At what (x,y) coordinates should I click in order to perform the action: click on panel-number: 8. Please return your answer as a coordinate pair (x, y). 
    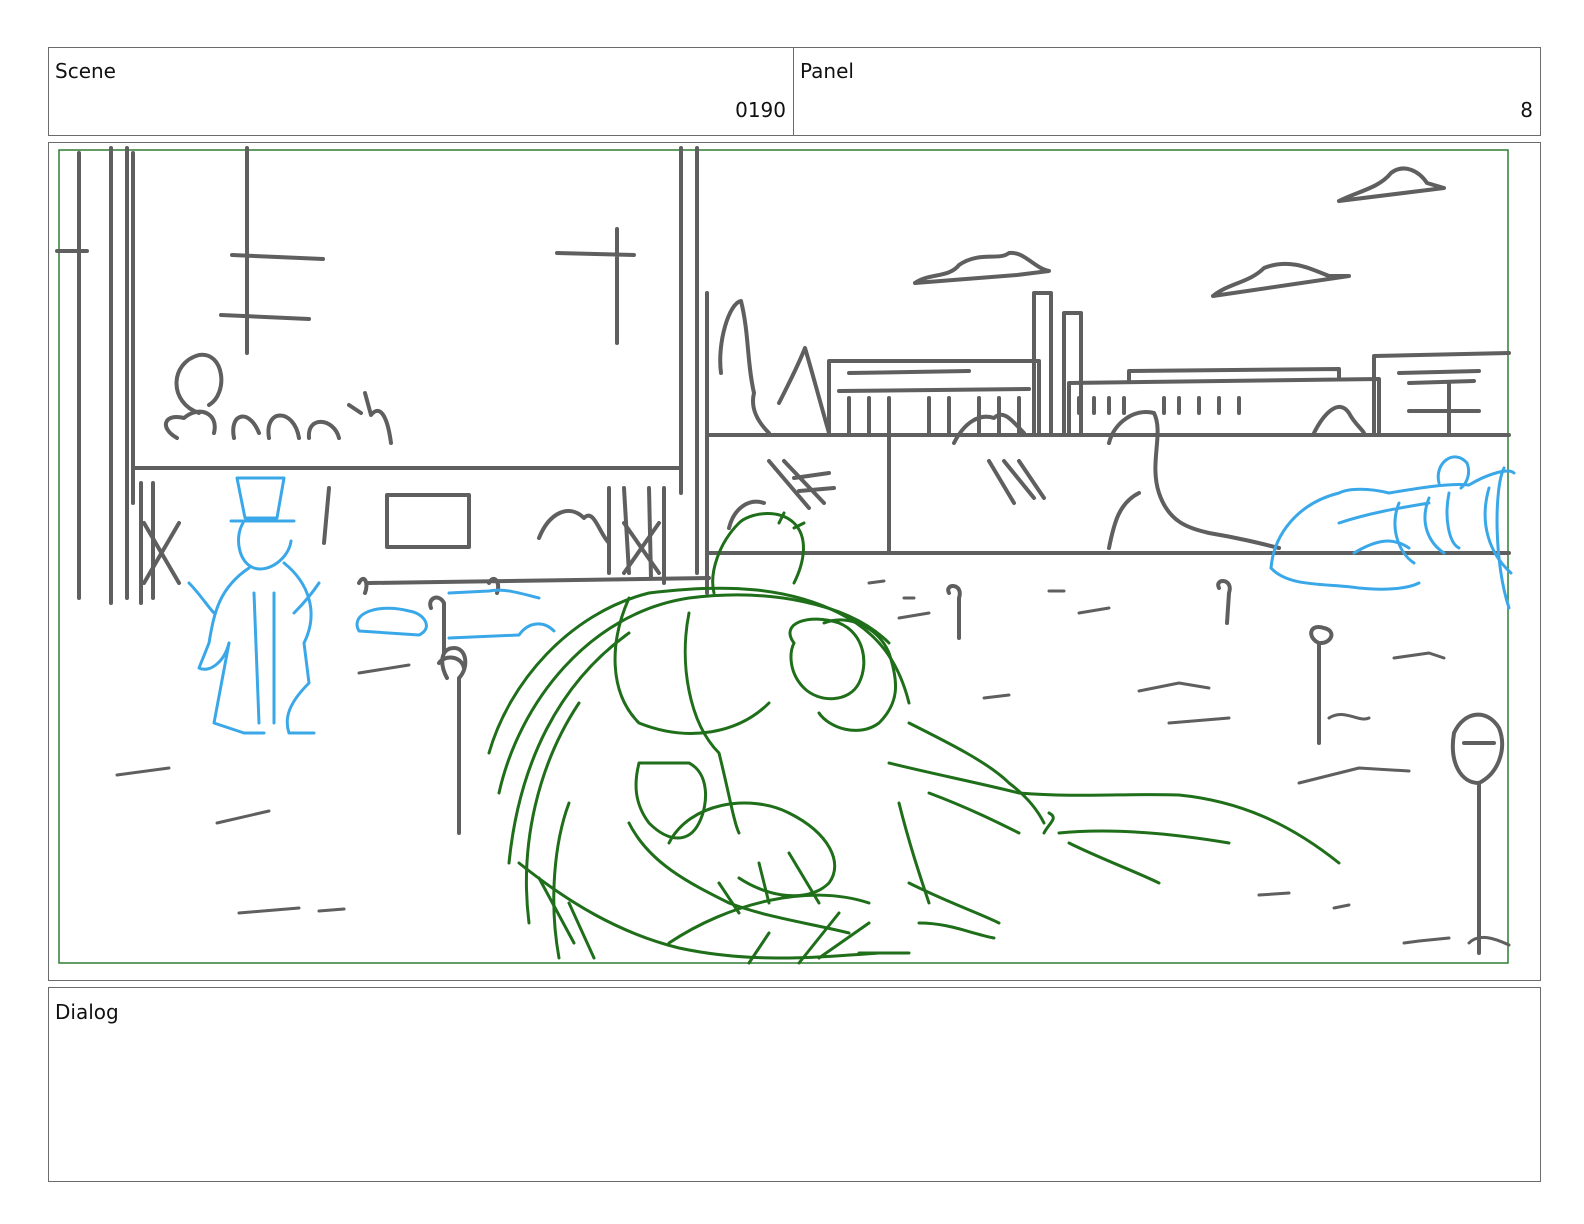
    Looking at the image, I should click on (1526, 110).